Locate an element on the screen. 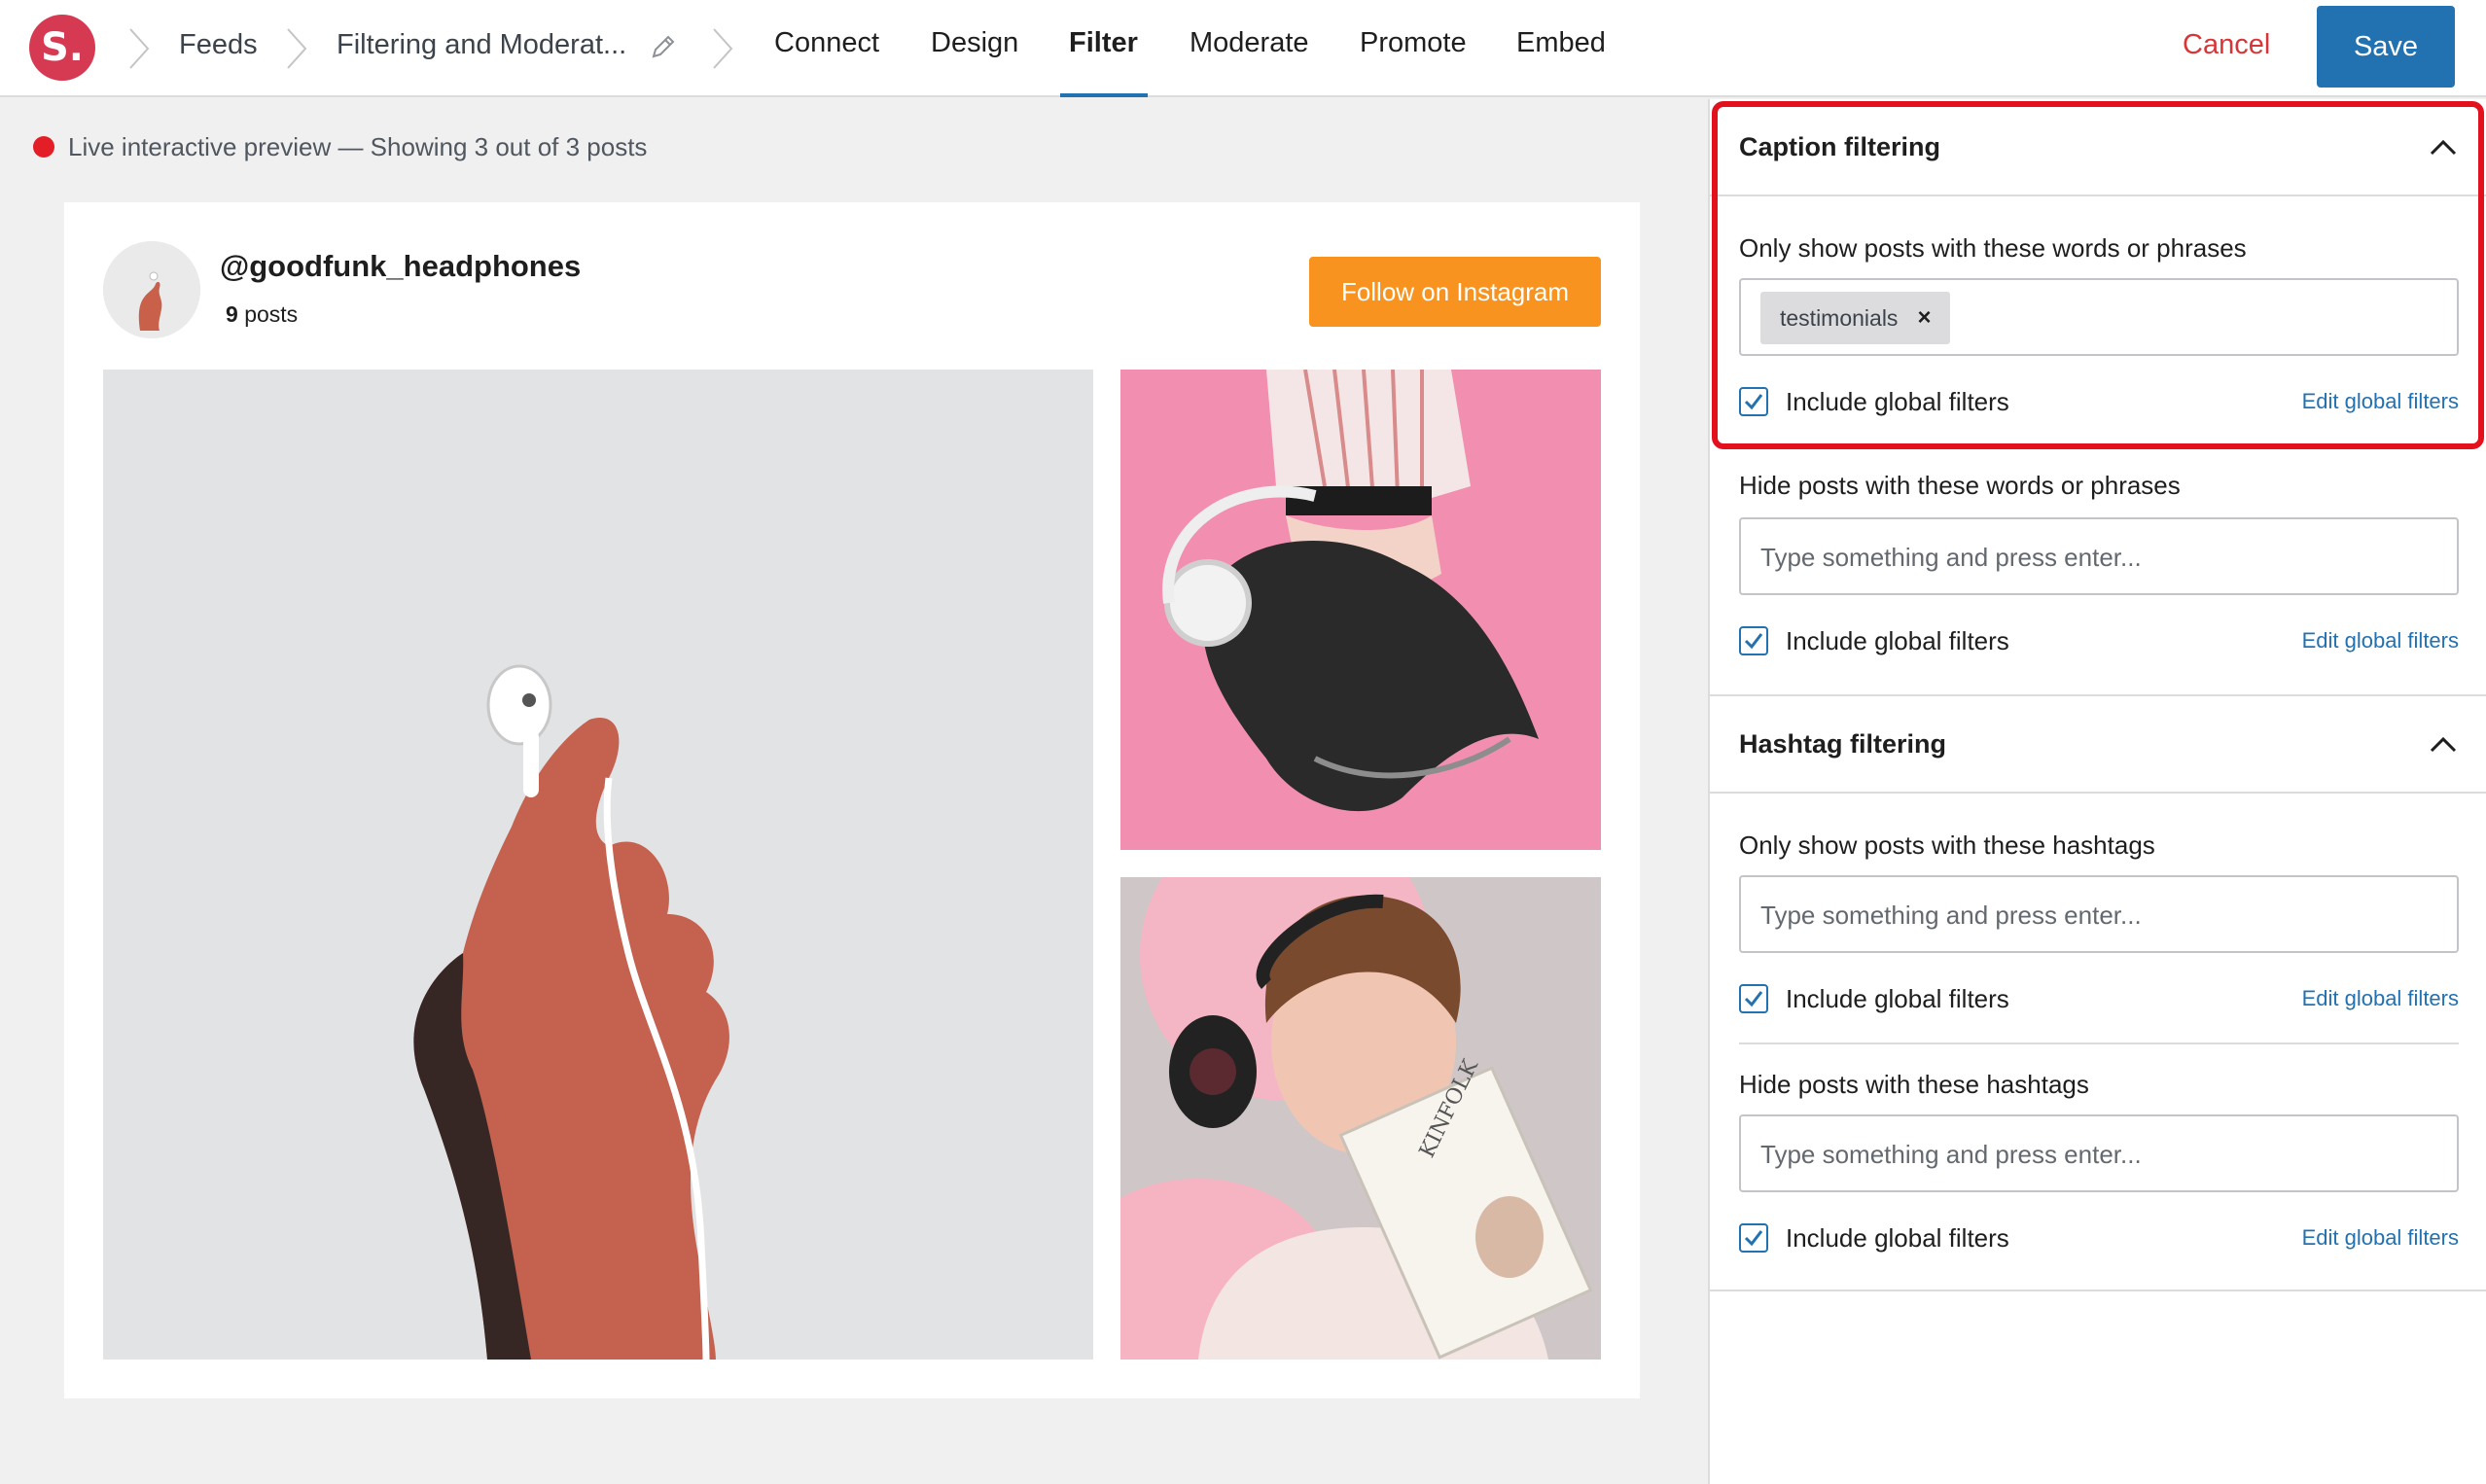 The width and height of the screenshot is (2486, 1484). post-image-headphones-pink is located at coordinates (1361, 610).